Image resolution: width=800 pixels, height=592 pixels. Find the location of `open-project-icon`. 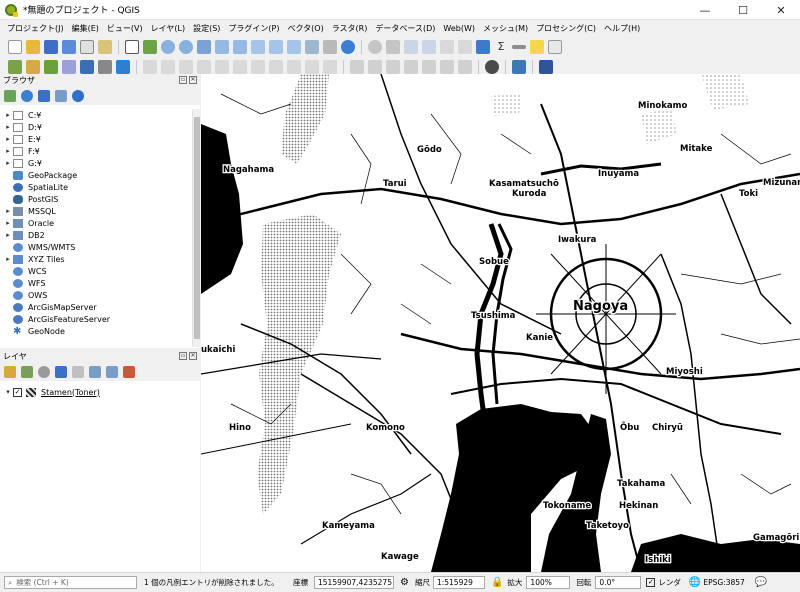

open-project-icon is located at coordinates (33, 46).